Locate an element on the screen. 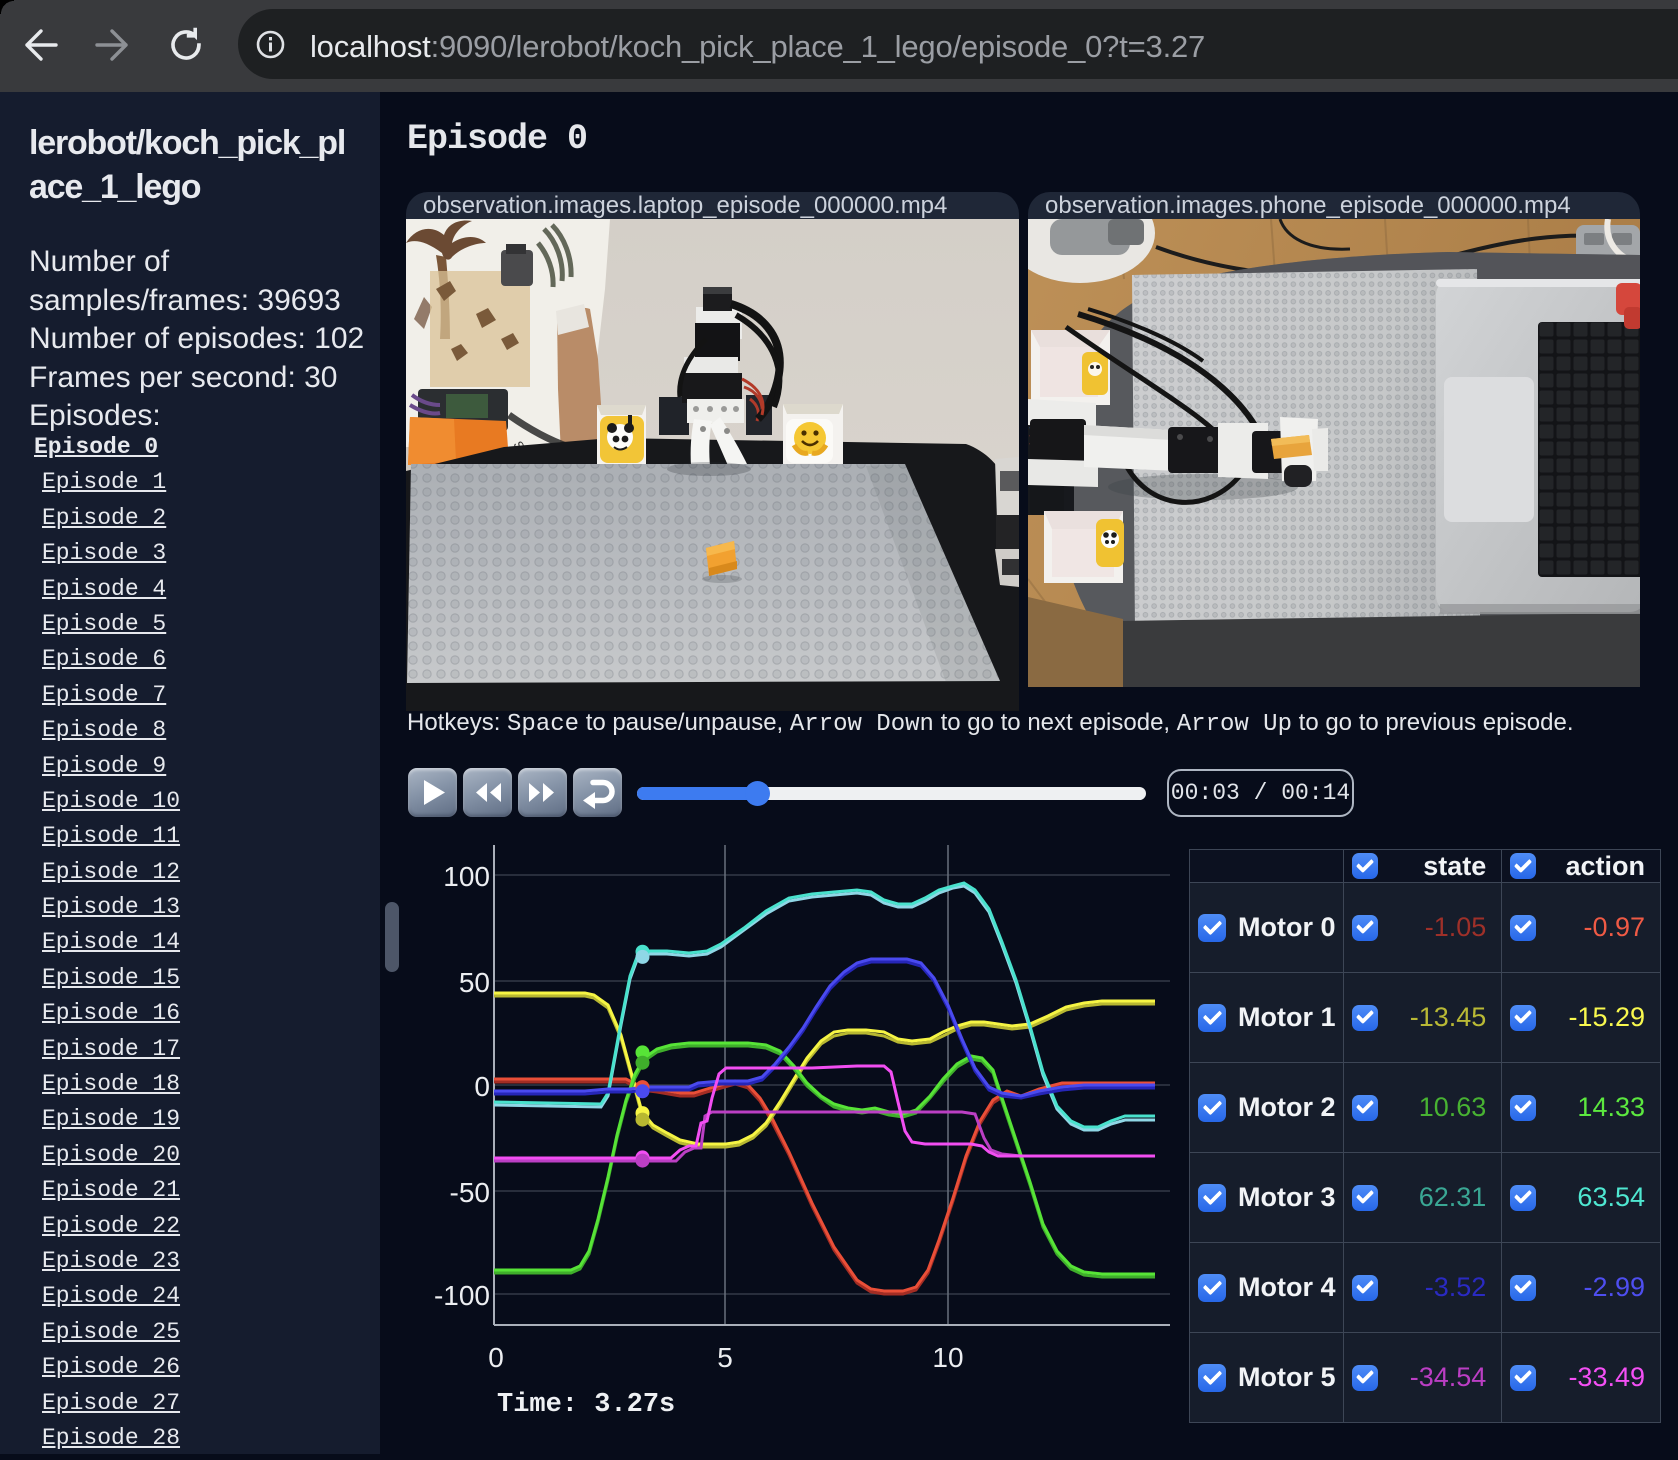 This screenshot has height=1460, width=1678. svg-text: 100 is located at coordinates (466, 876).